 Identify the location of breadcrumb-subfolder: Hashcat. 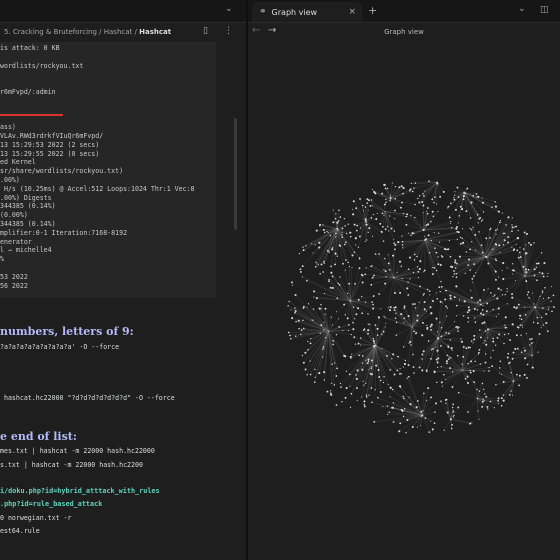
(118, 32).